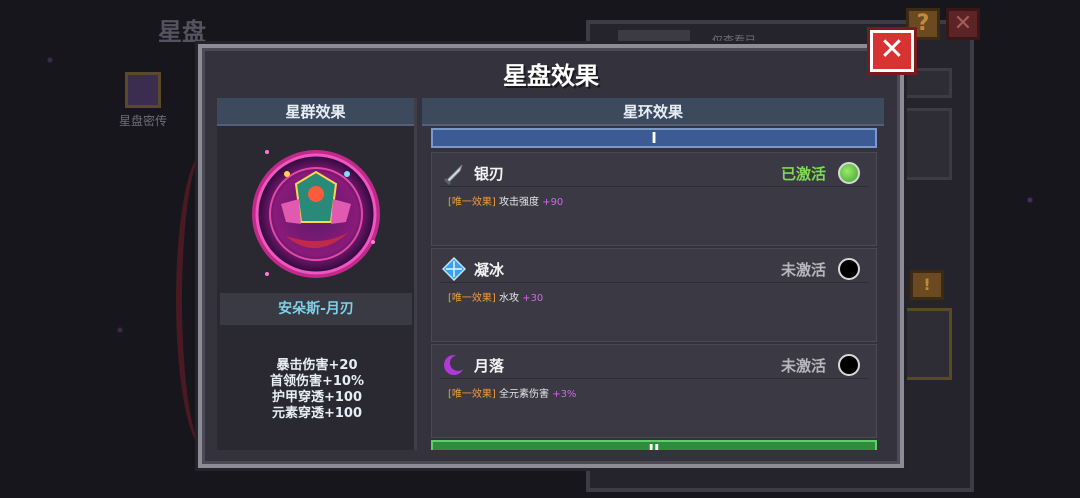 This screenshot has width=1080, height=498. What do you see at coordinates (316, 214) in the screenshot?
I see `constellation-emblem-icon` at bounding box center [316, 214].